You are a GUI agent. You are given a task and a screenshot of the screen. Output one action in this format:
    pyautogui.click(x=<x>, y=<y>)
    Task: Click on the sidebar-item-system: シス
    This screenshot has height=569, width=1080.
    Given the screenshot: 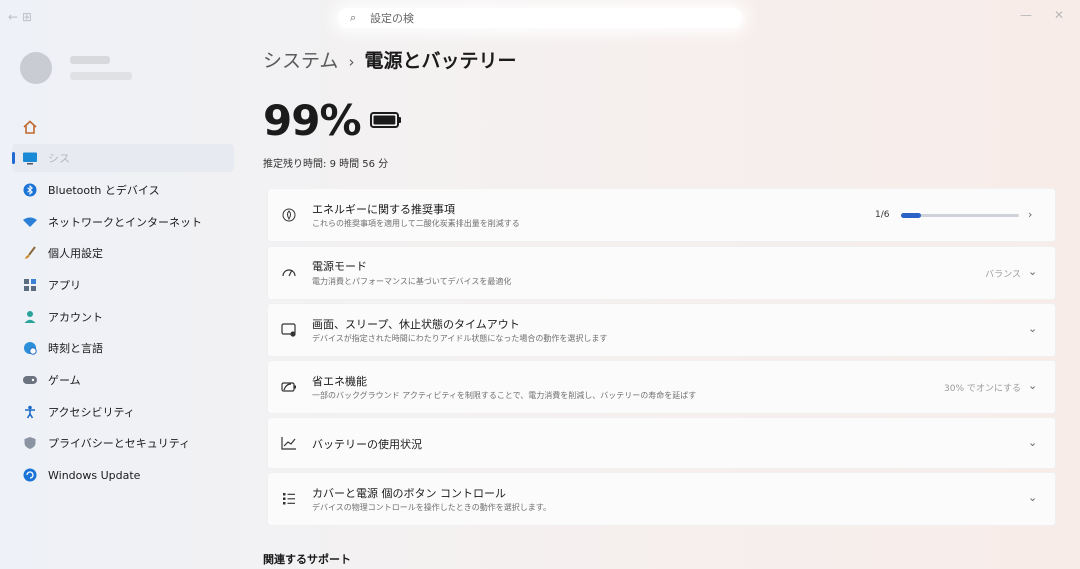 What is the action you would take?
    pyautogui.click(x=123, y=158)
    